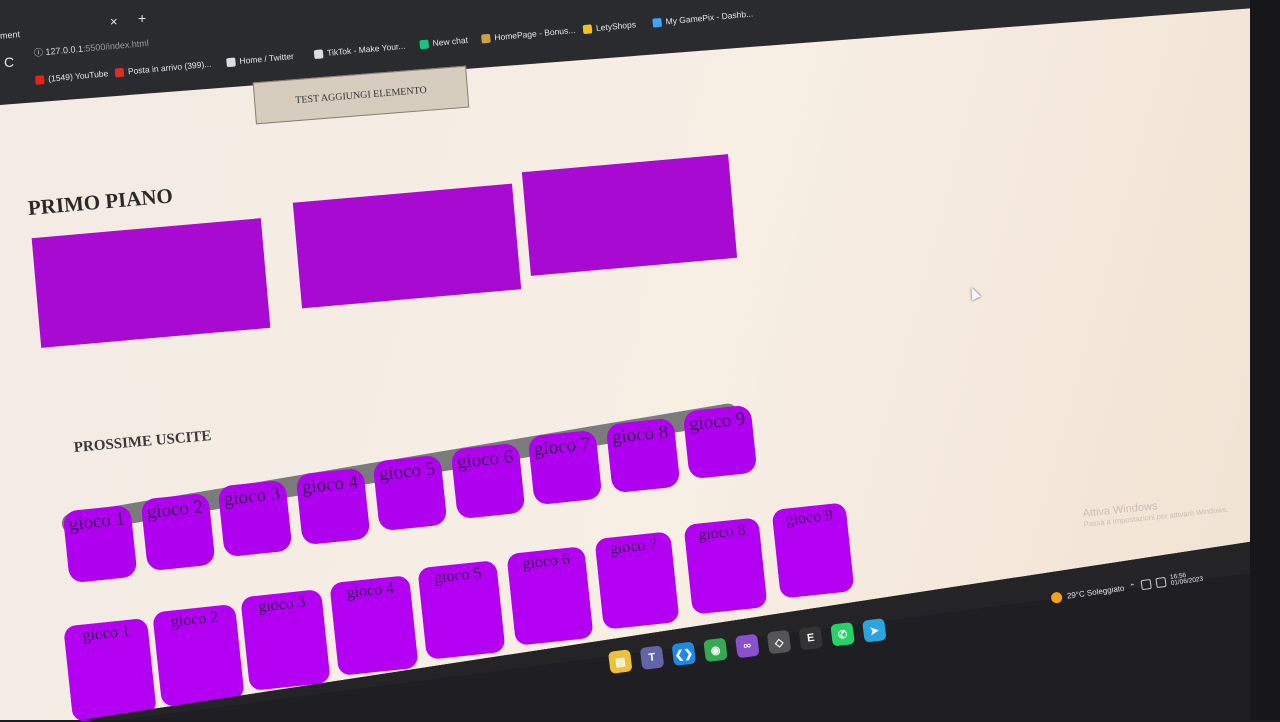  What do you see at coordinates (410, 493) in the screenshot?
I see `carousel-card: gioco 5` at bounding box center [410, 493].